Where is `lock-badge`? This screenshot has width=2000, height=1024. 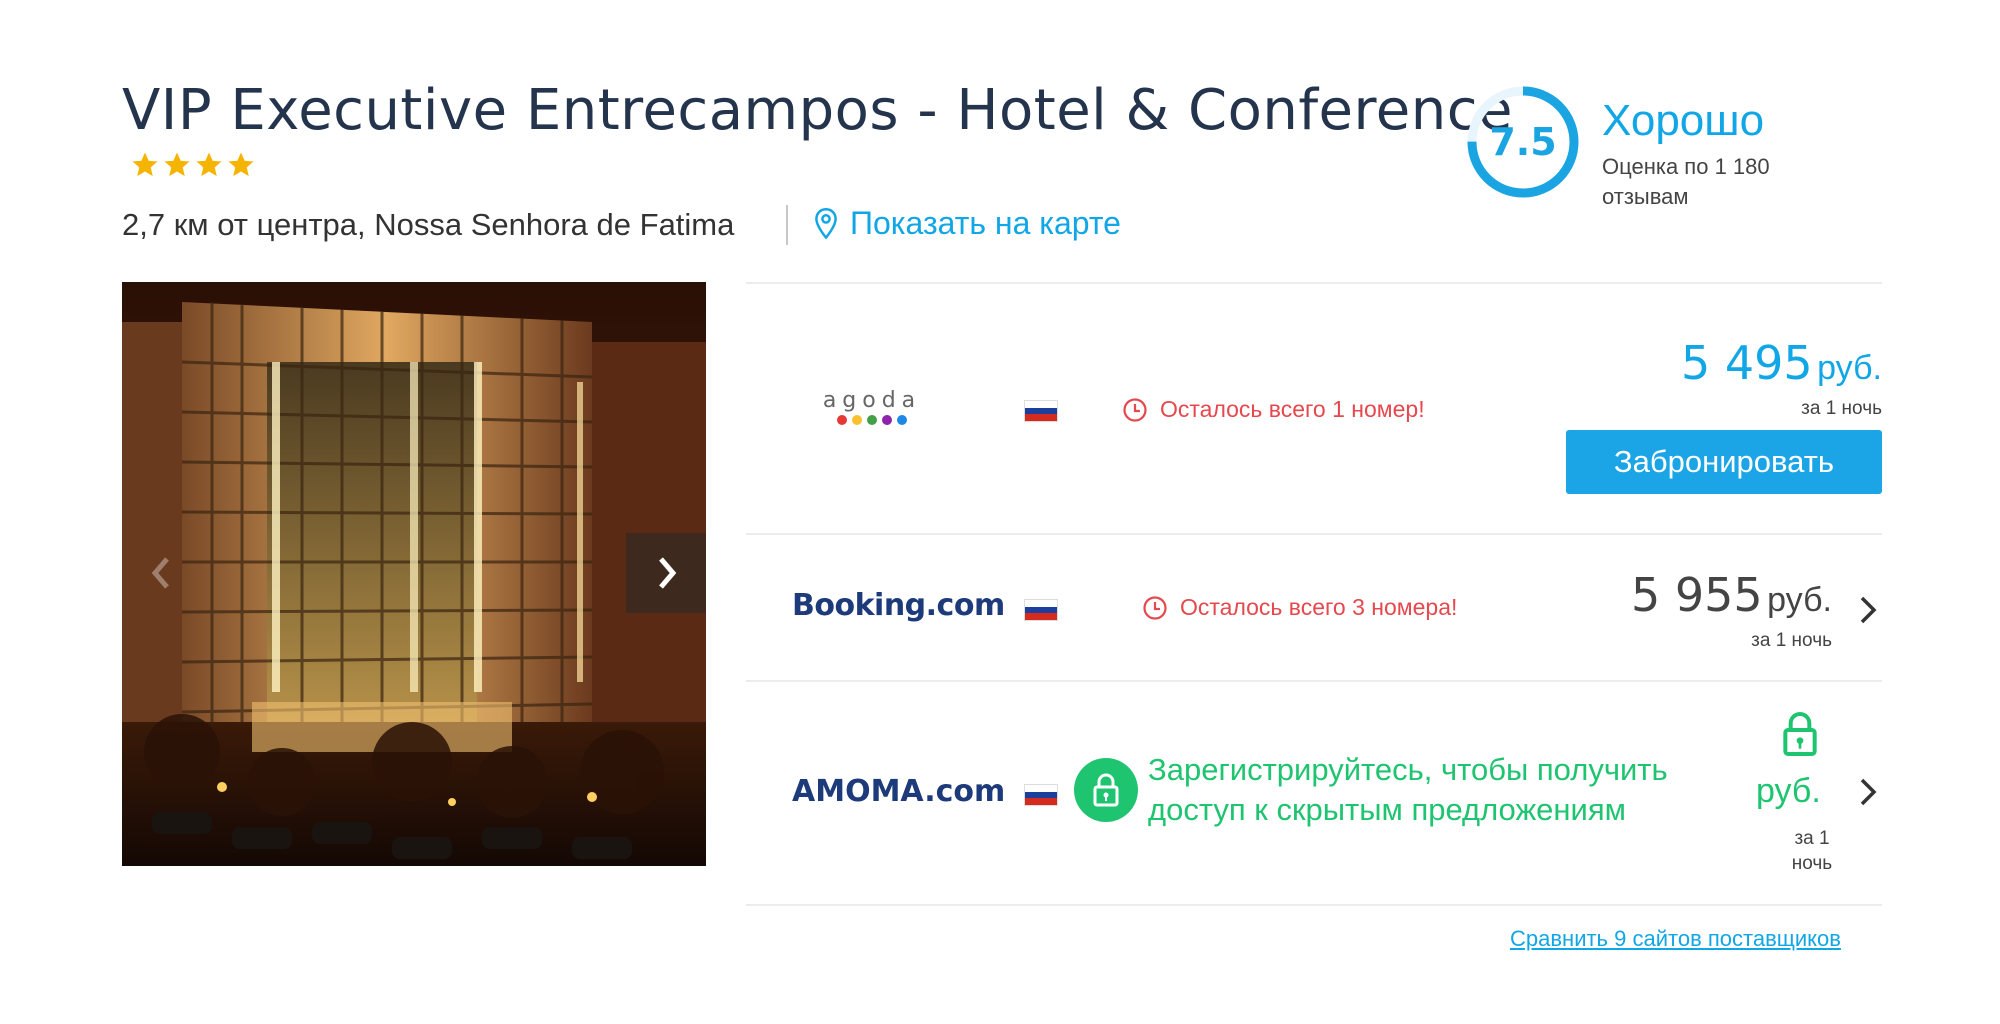 lock-badge is located at coordinates (1106, 790).